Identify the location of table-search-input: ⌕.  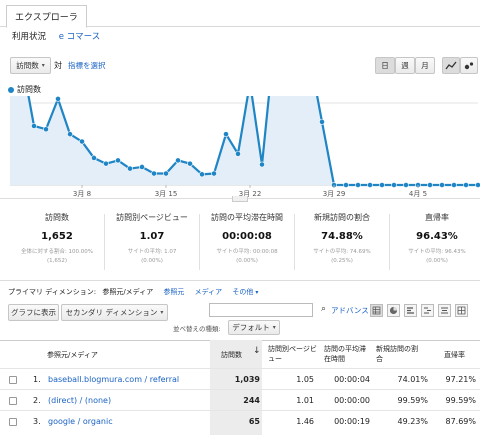
(267, 310).